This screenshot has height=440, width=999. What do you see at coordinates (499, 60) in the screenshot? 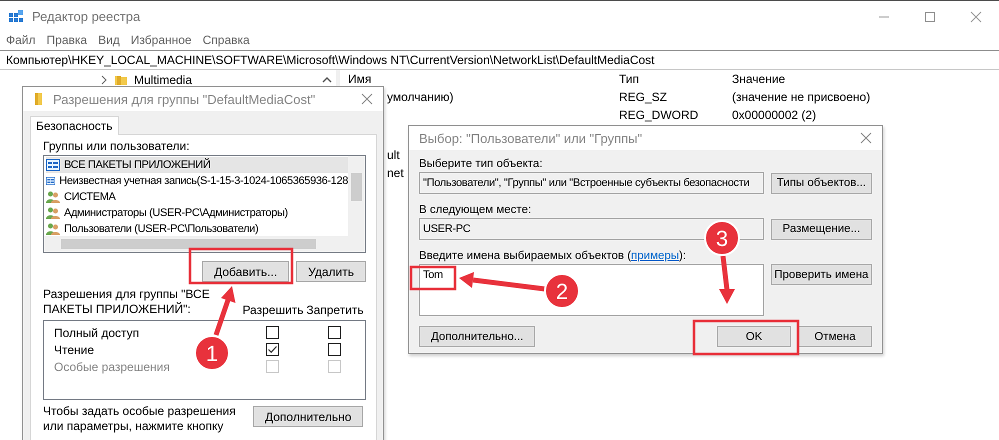
I see `address-bar: Компьютер\HKEY_LOCAL_MACHINE\SOFTWARE\Microsoft\Windows NT\CurrentVersion\NetworkList\DefaultMediaCost` at bounding box center [499, 60].